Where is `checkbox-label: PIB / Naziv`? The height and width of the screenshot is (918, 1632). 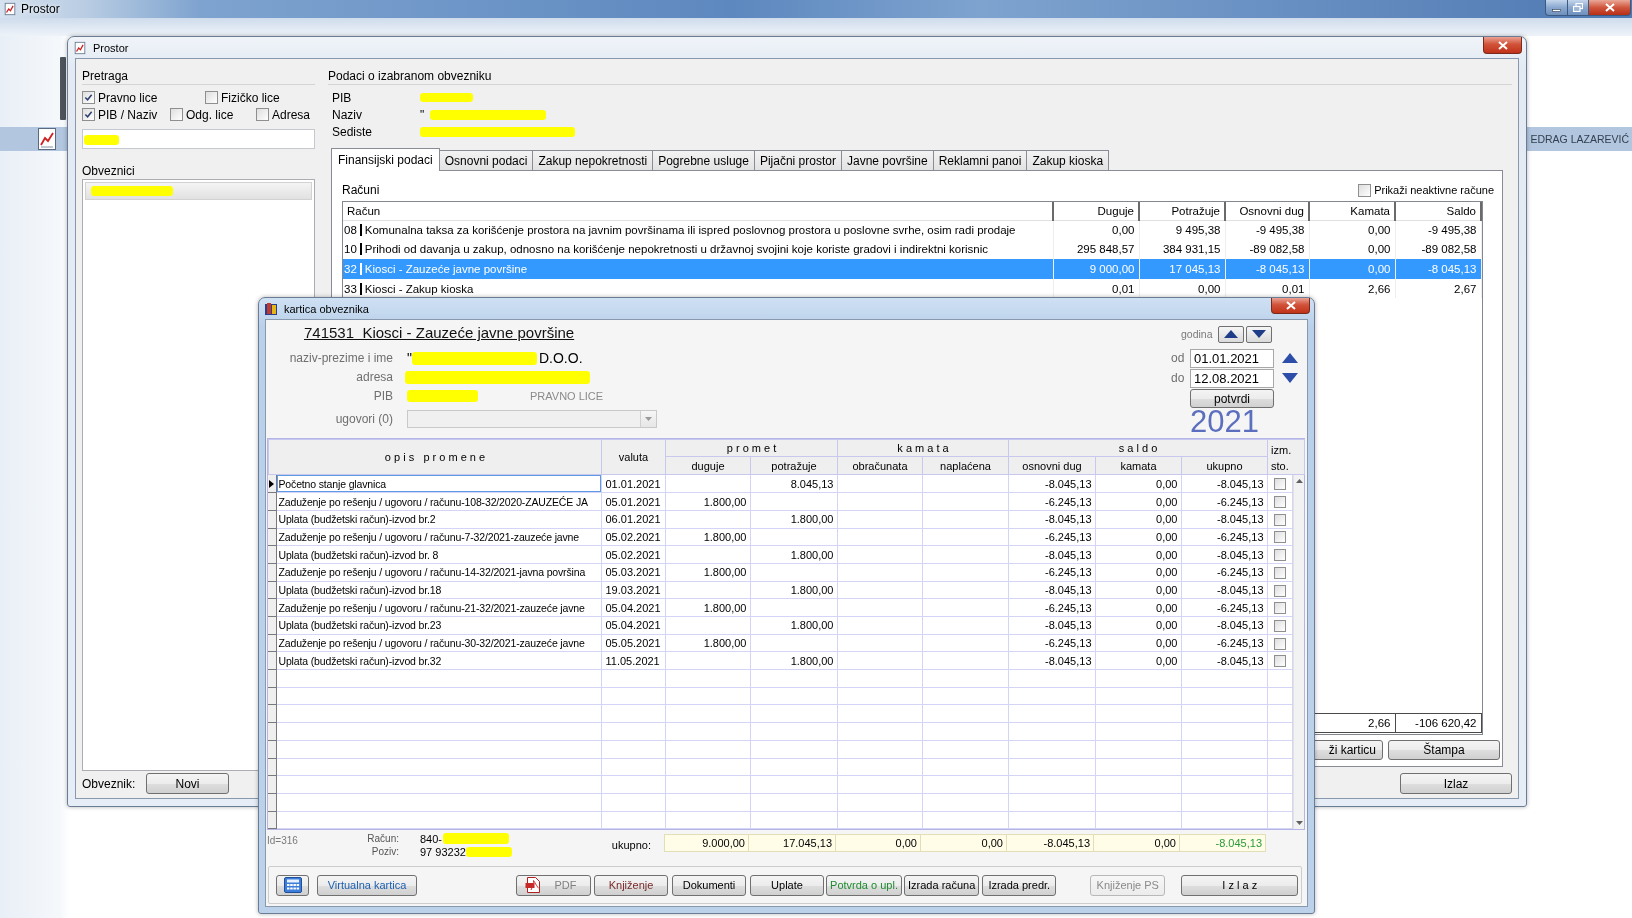 checkbox-label: PIB / Naziv is located at coordinates (128, 114).